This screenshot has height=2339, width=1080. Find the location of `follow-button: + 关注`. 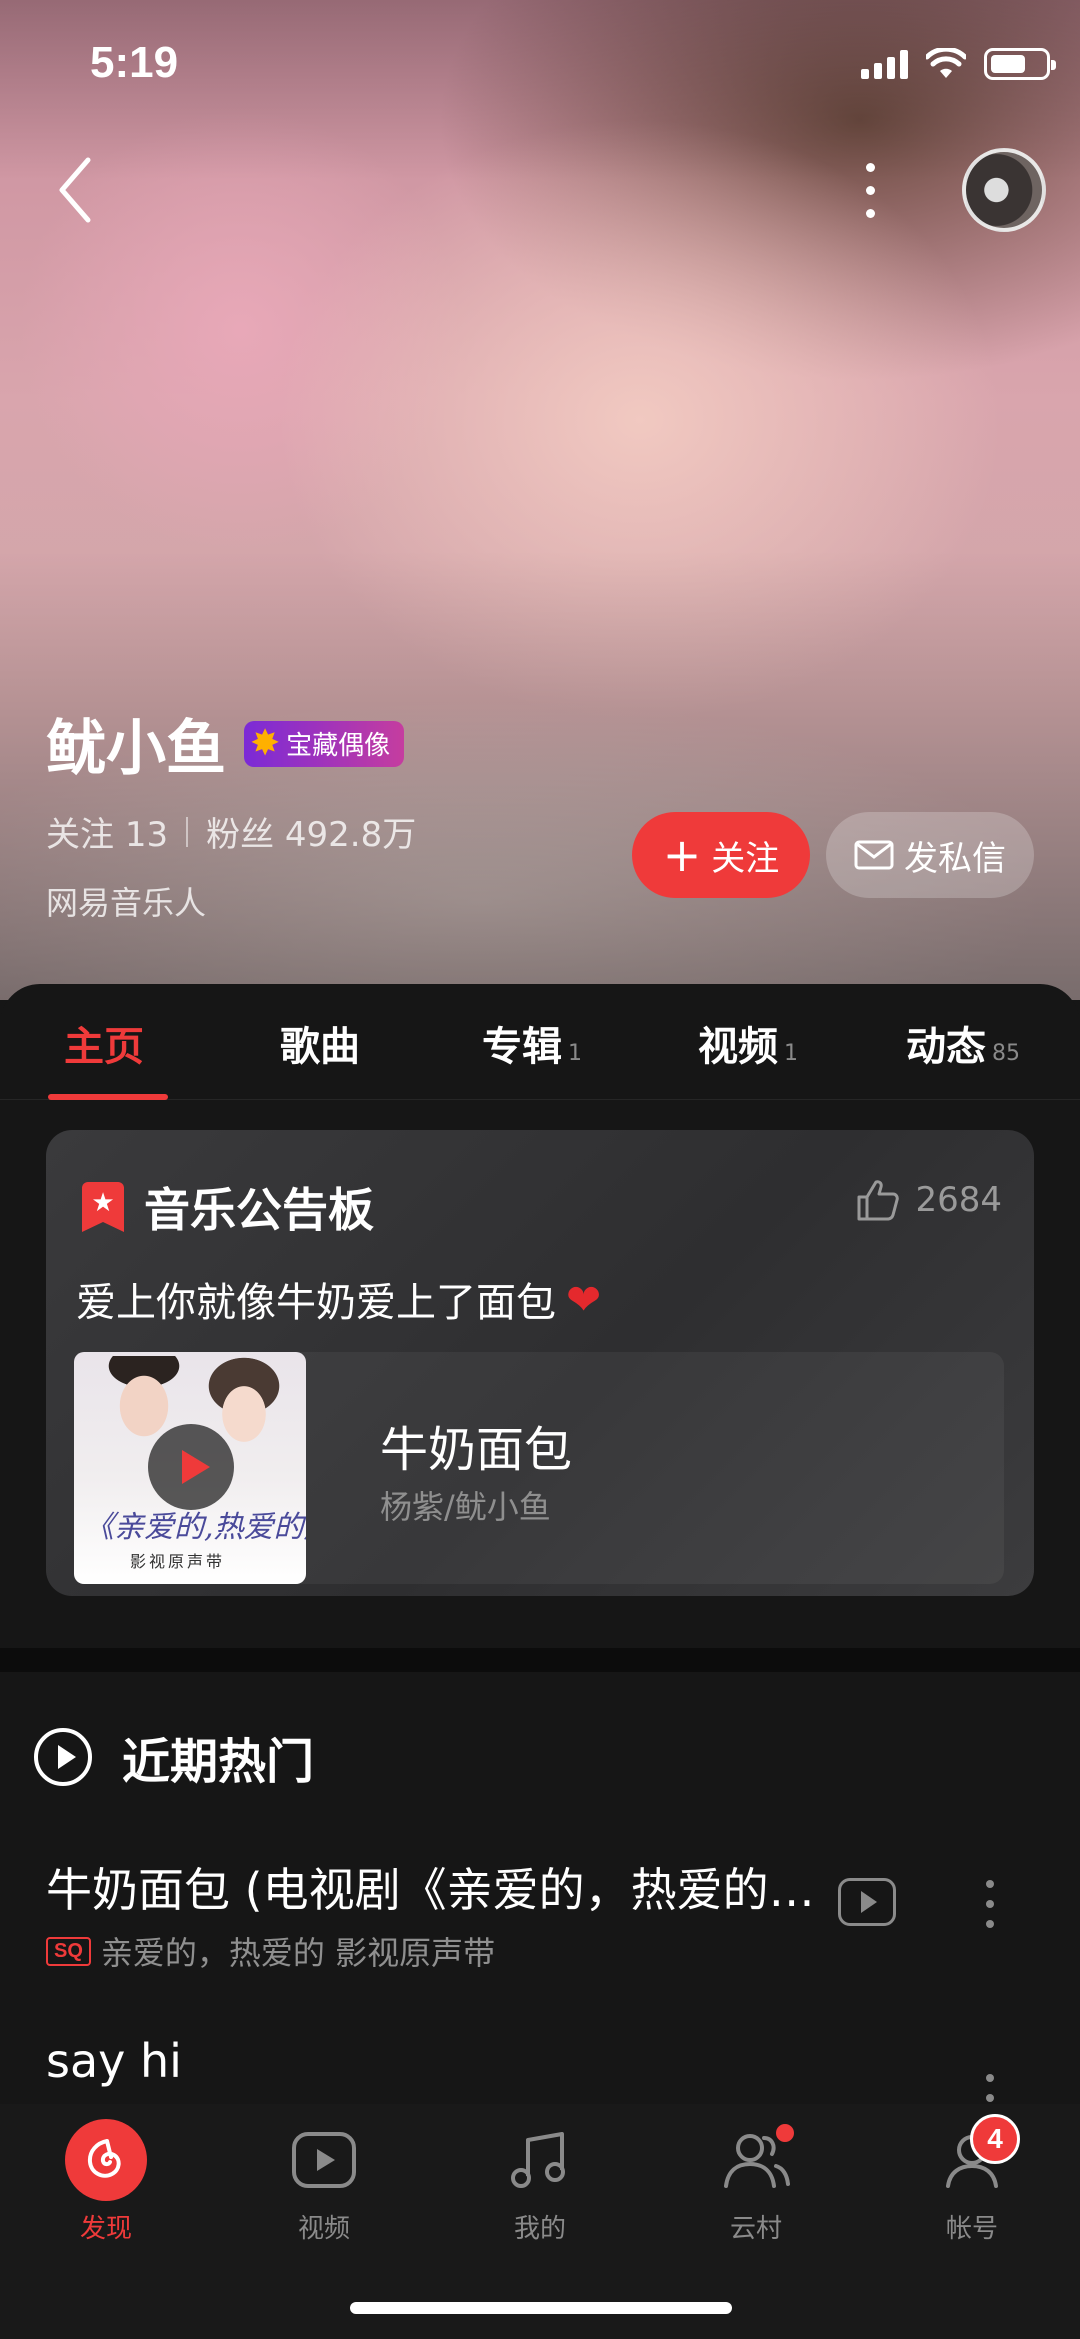

follow-button: + 关注 is located at coordinates (721, 855).